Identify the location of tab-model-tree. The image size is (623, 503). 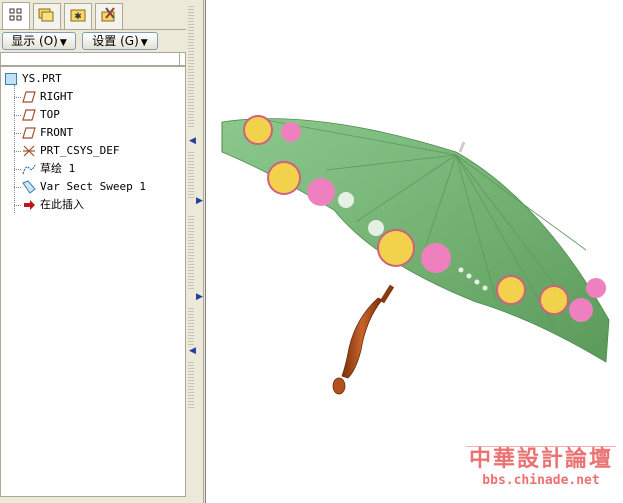
(16, 16).